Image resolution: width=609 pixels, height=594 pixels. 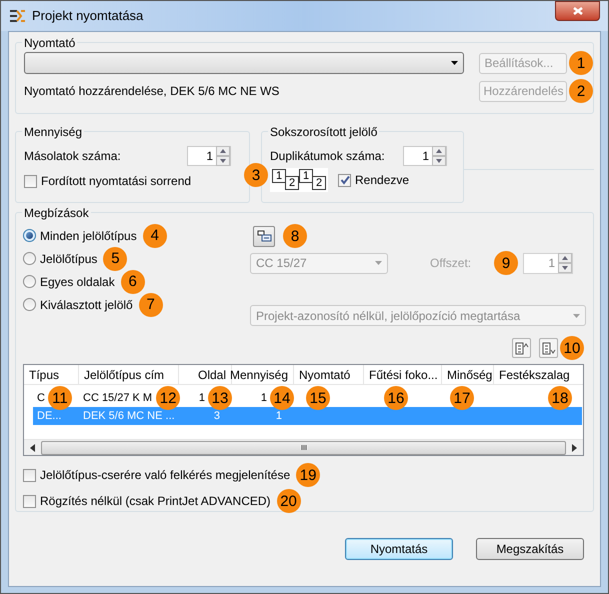 I want to click on number-badge: 4, so click(x=154, y=236).